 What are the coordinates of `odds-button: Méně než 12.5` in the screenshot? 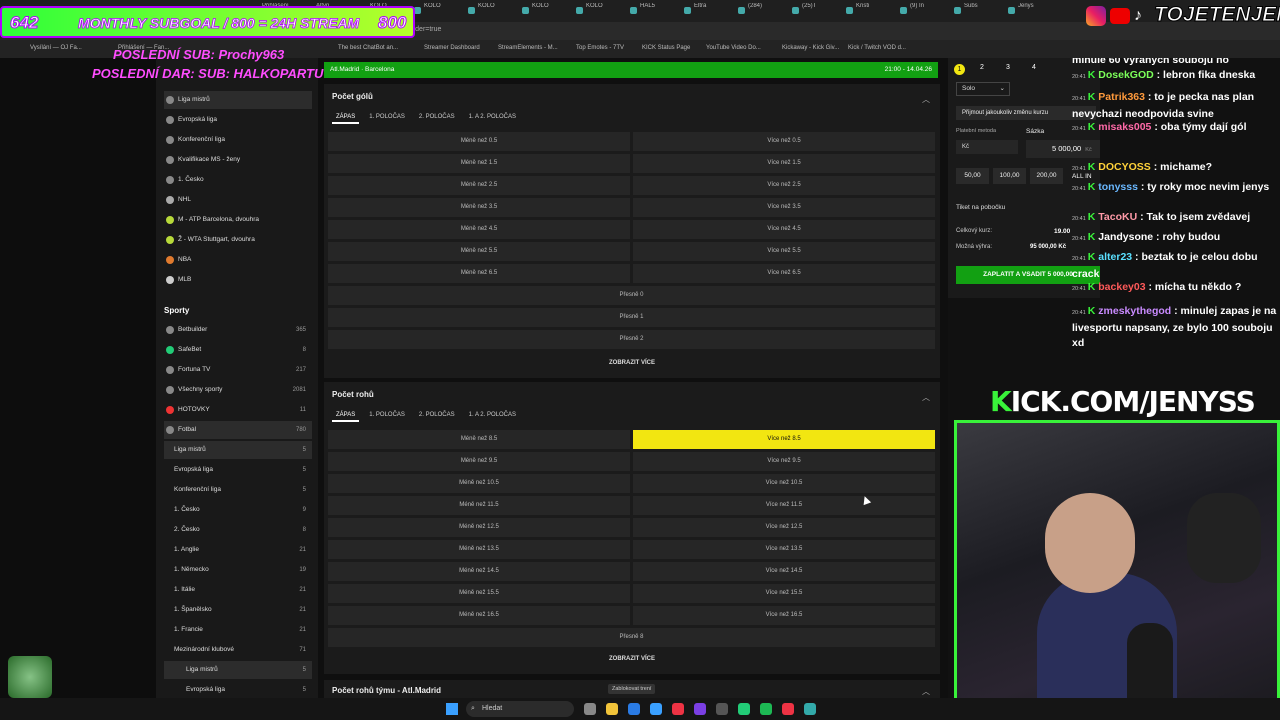 It's located at (479, 527).